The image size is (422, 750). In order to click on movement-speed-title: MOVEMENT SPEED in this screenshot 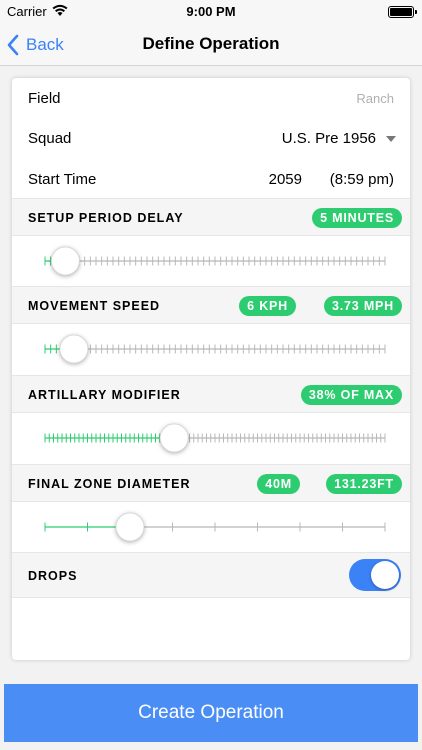, I will do `click(94, 306)`.